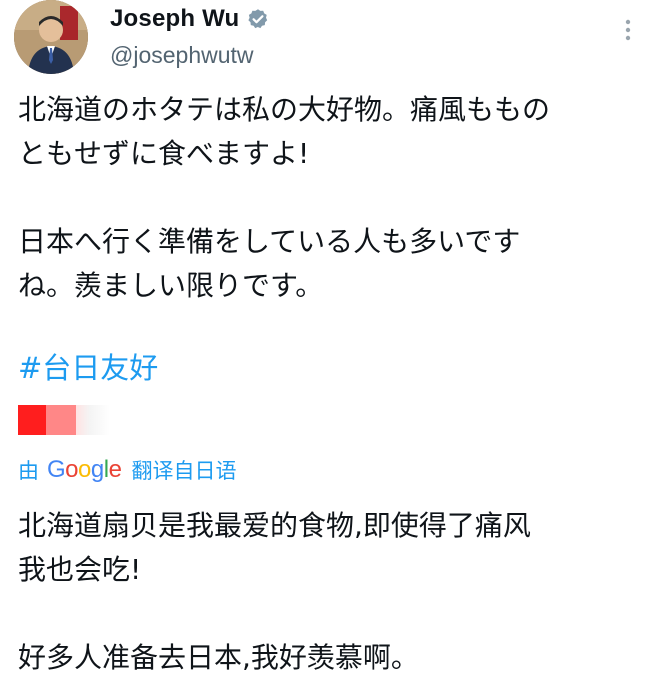 This screenshot has height=682, width=654. Describe the element at coordinates (164, 153) in the screenshot. I see `tweet-text-line-2: ともせずに食べますよ!` at that location.